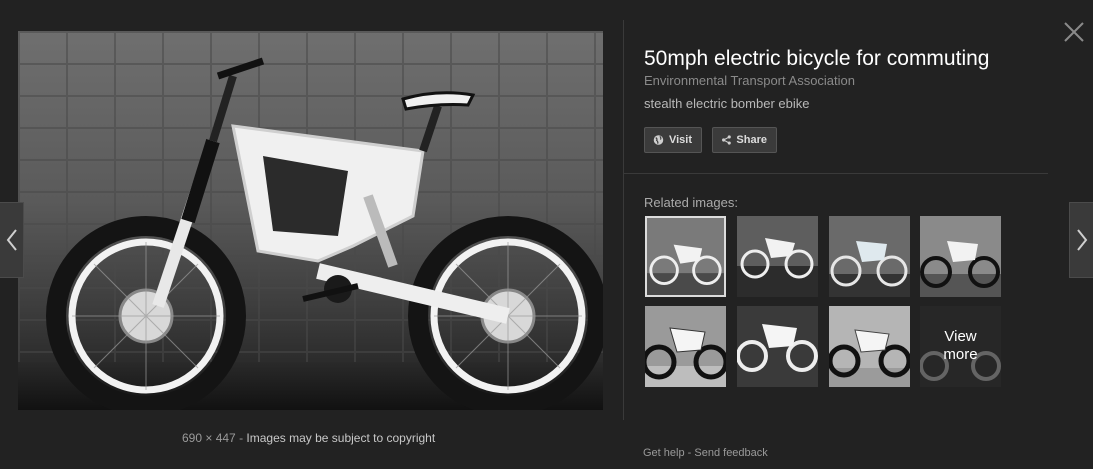 Image resolution: width=1093 pixels, height=469 pixels. Describe the element at coordinates (664, 453) in the screenshot. I see `get-help-link: Get help` at that location.